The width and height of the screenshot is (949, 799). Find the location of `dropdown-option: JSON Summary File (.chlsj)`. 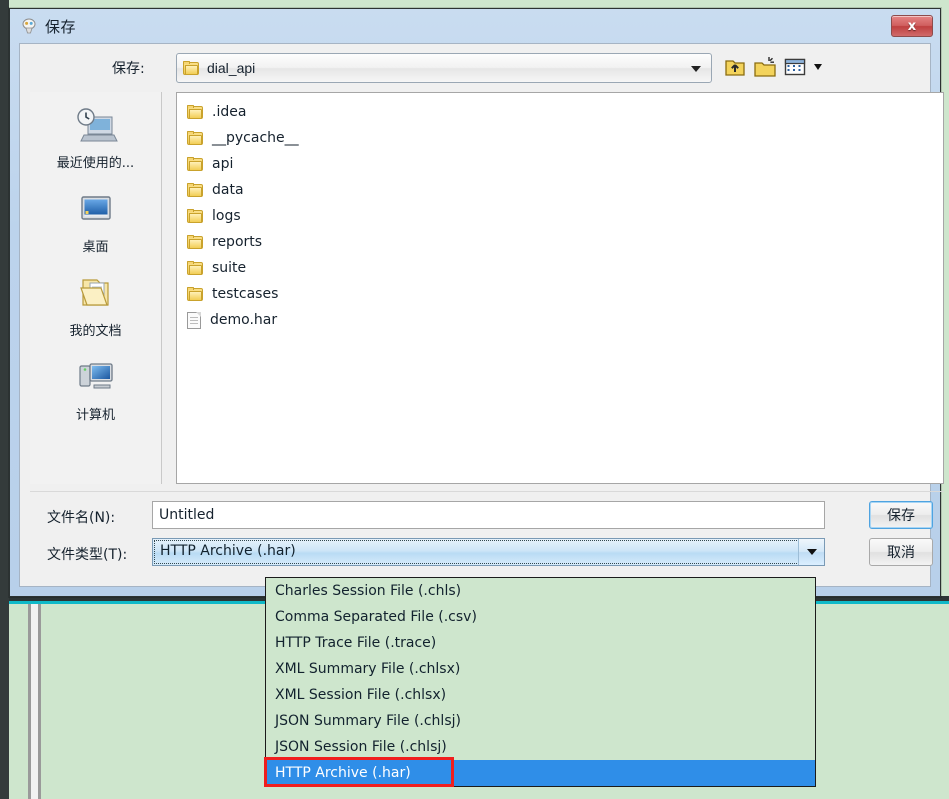

dropdown-option: JSON Summary File (.chlsj) is located at coordinates (540, 721).